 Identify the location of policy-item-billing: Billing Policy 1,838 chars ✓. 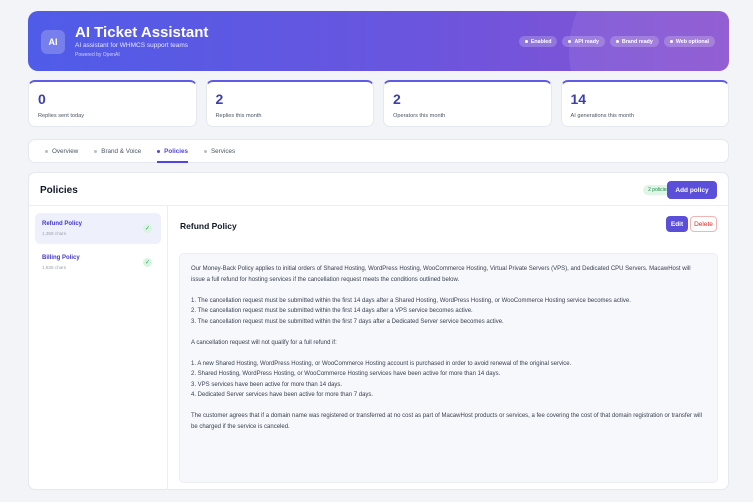
(98, 262).